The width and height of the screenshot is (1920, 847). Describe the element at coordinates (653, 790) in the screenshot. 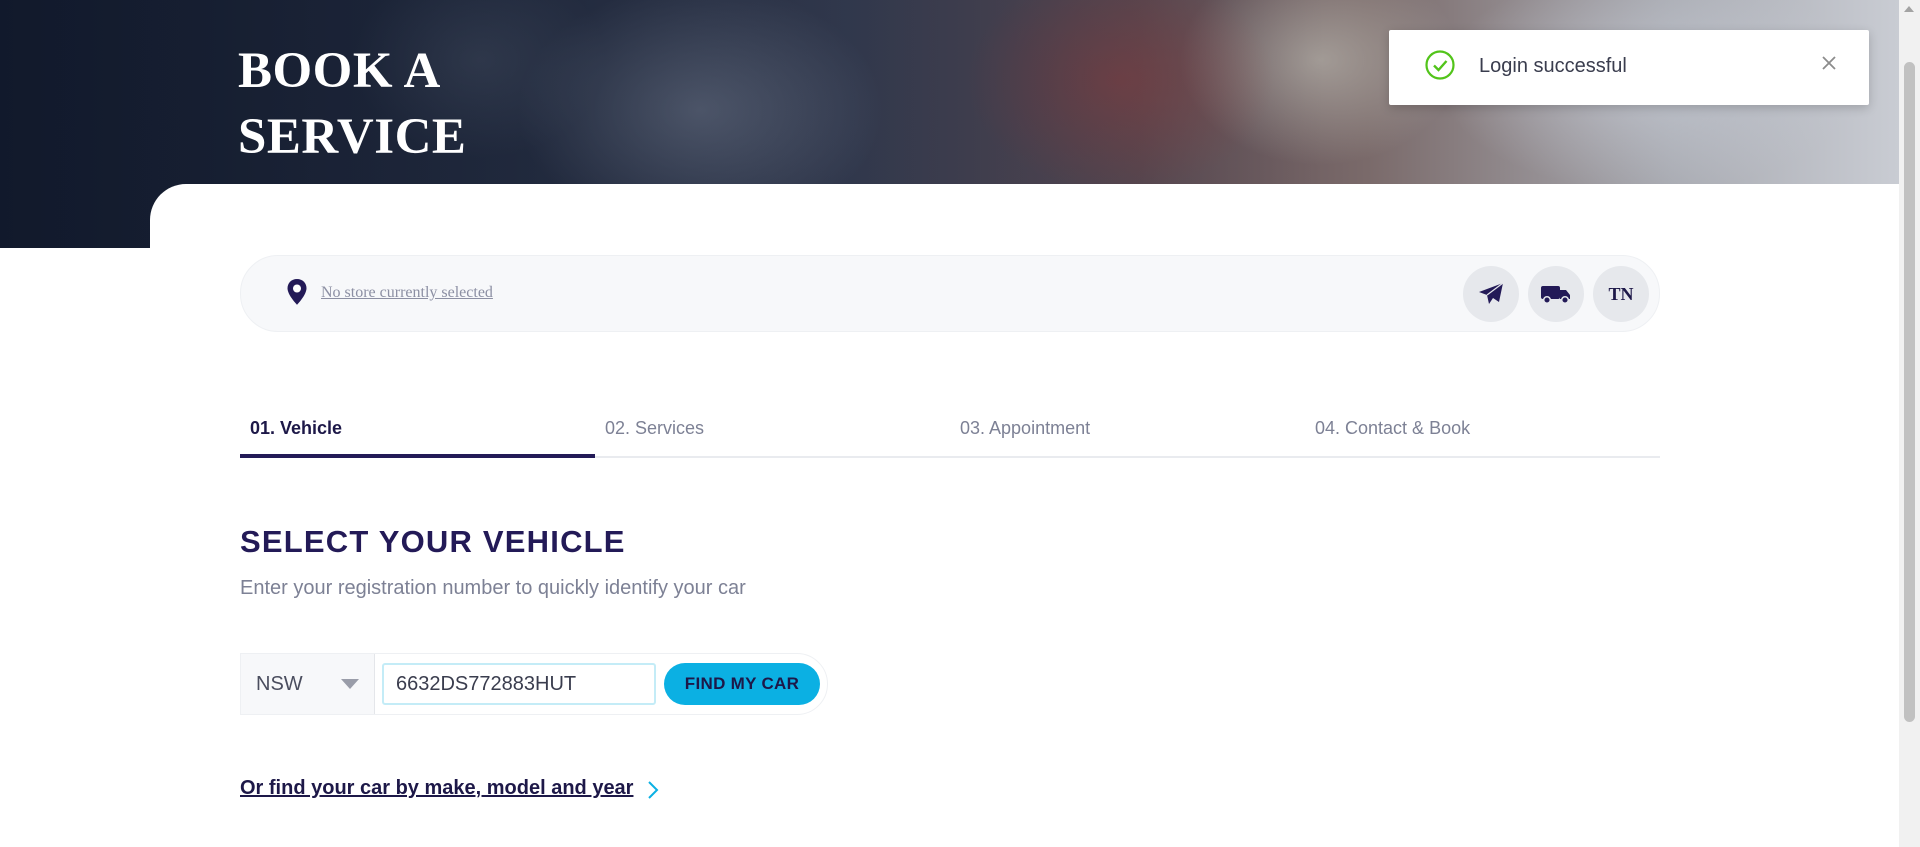

I see `chevron-right-icon` at that location.